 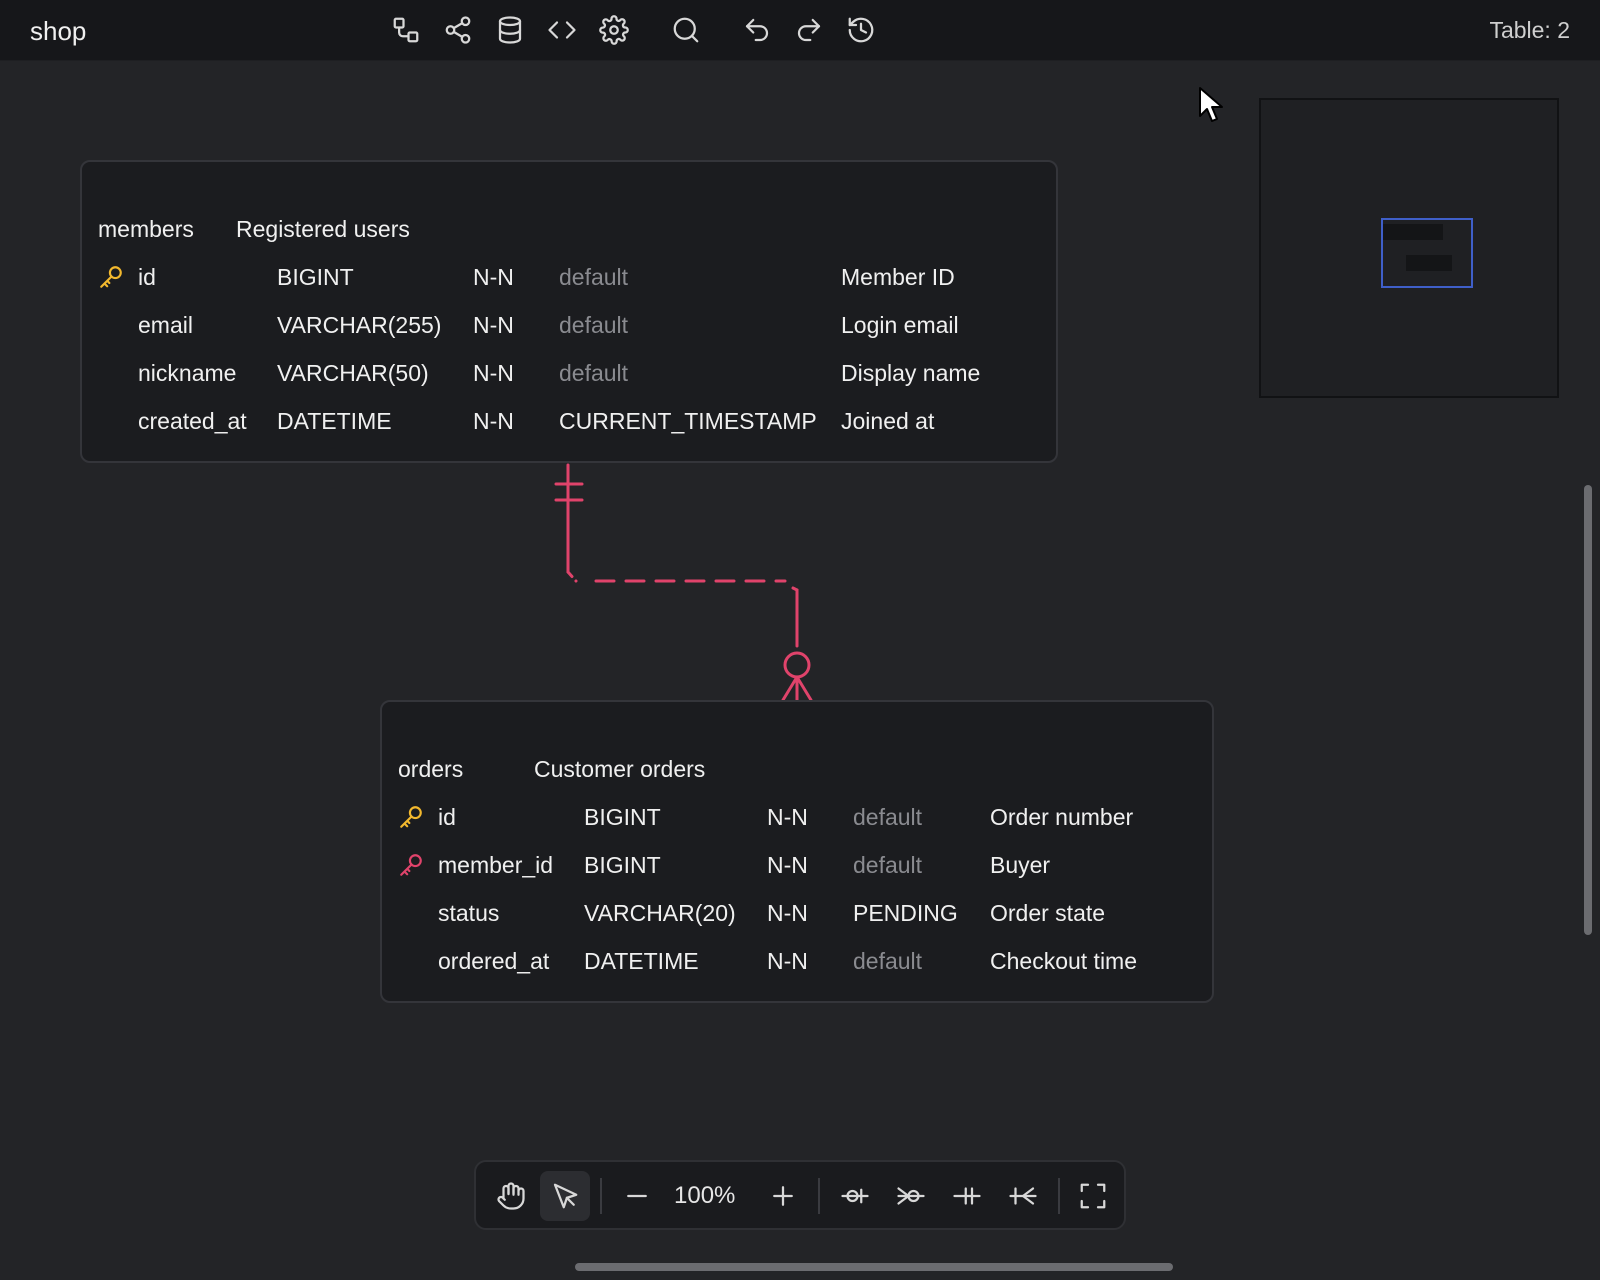 I want to click on history-icon, so click(x=861, y=30).